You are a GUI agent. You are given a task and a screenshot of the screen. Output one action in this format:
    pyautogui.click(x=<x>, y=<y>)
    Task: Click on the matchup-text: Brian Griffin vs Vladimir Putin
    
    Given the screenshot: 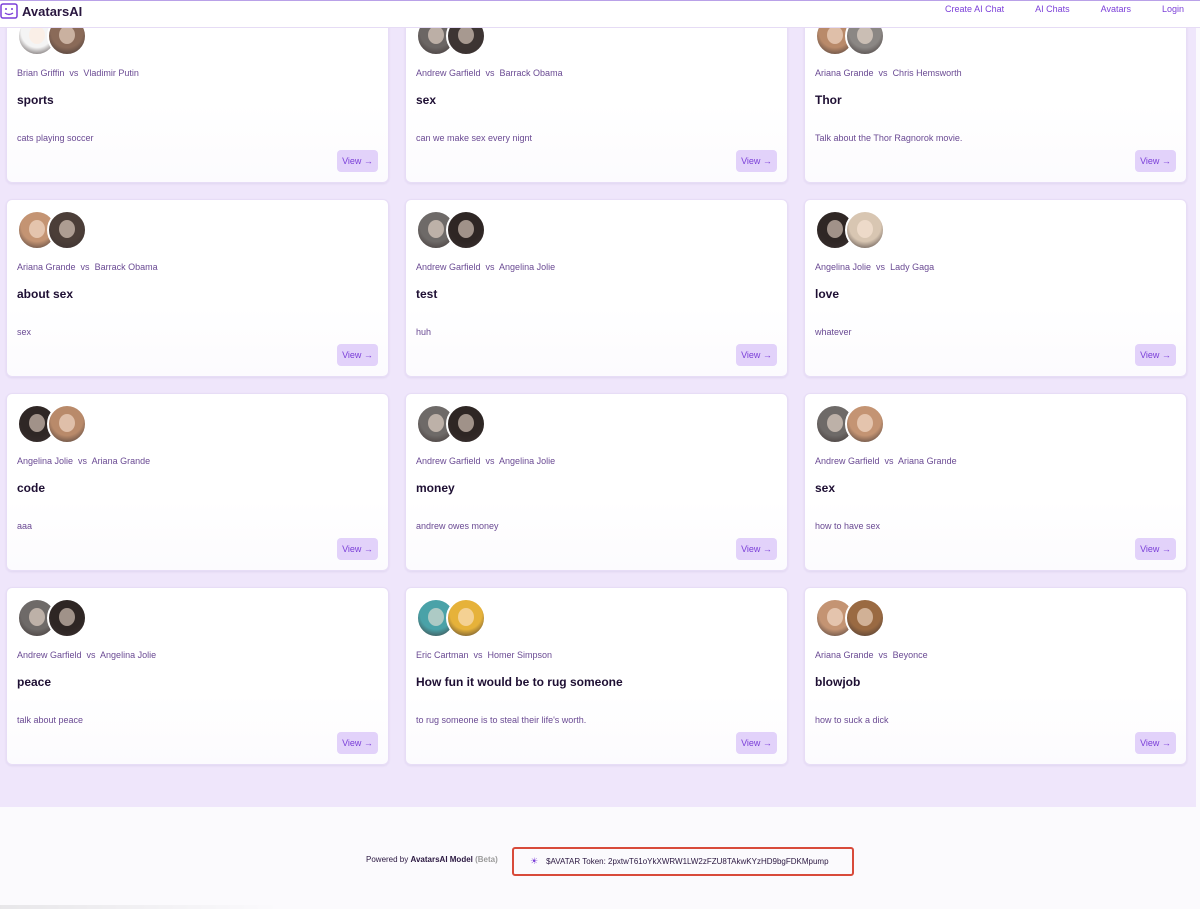 What is the action you would take?
    pyautogui.click(x=78, y=73)
    